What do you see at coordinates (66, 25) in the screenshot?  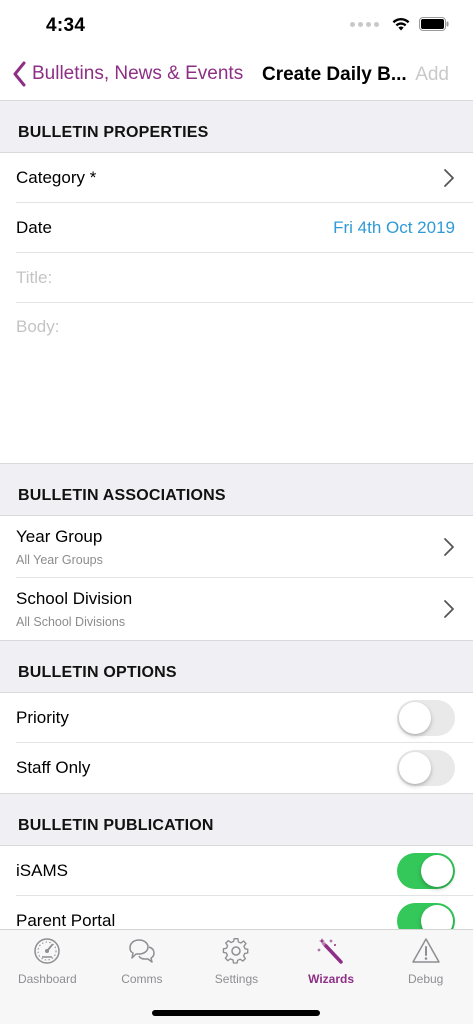 I see `status-time: 4:34` at bounding box center [66, 25].